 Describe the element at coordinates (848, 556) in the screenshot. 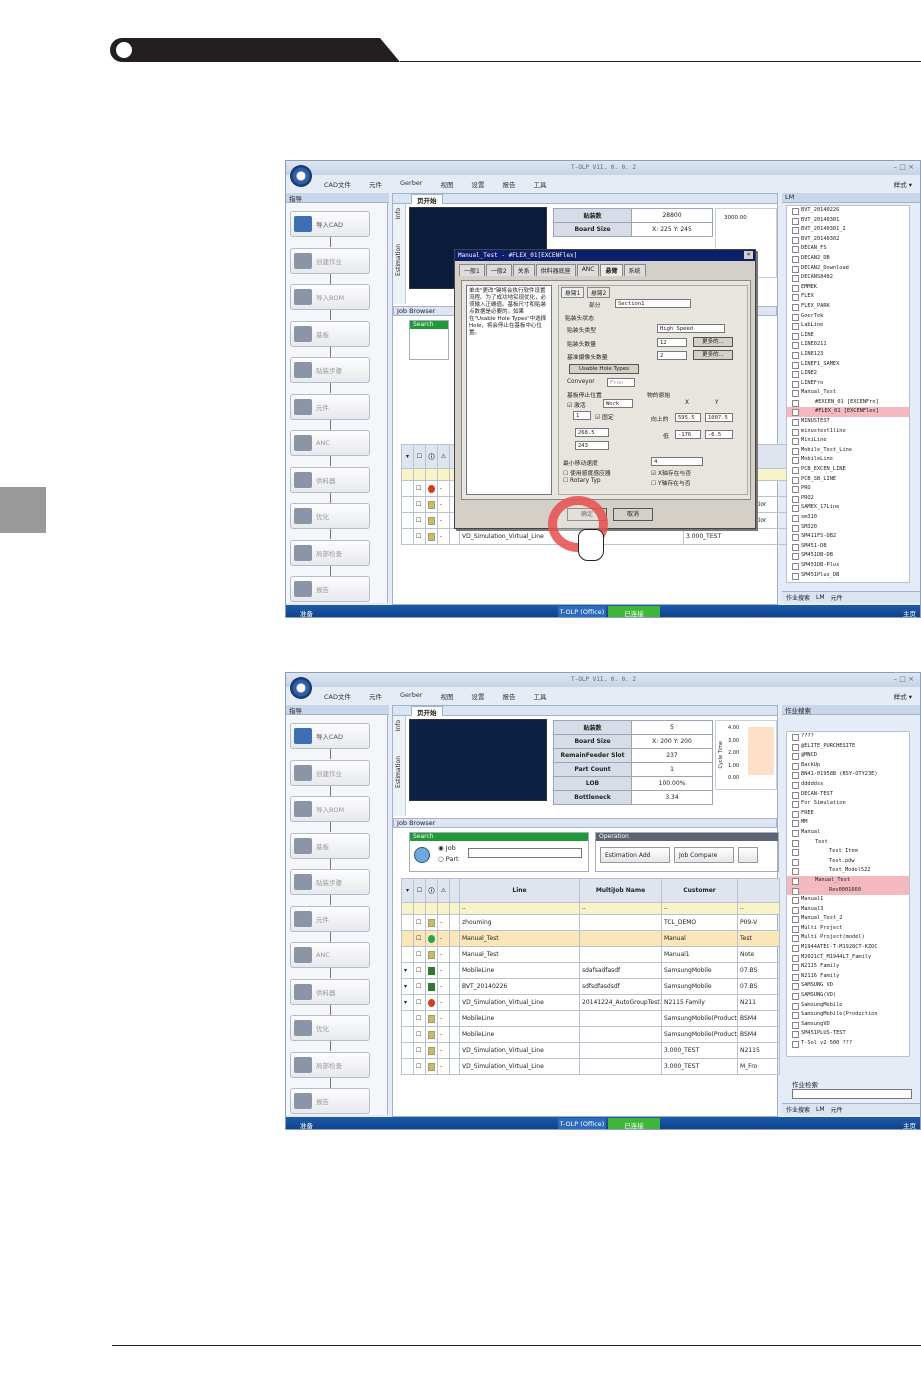

I see `tree-item: SM451DB-DB` at that location.